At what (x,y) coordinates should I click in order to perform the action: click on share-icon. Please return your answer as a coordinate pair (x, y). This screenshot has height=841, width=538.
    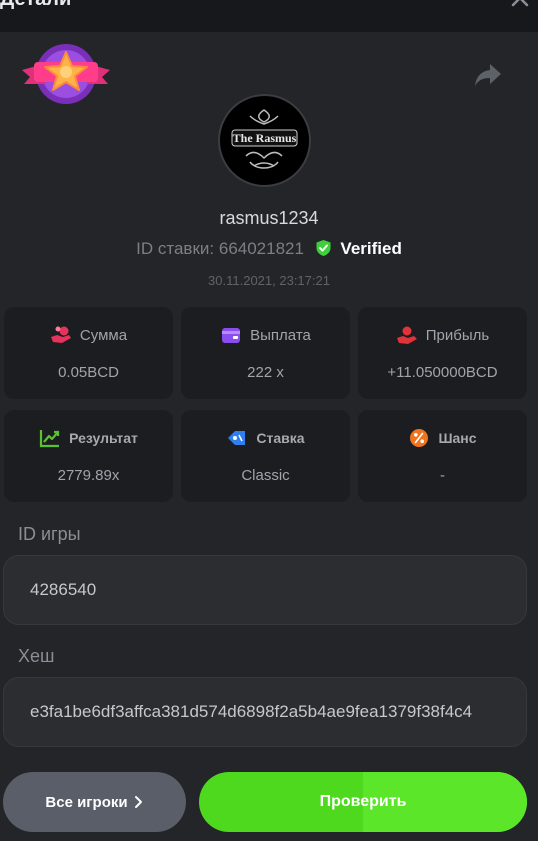
    Looking at the image, I should click on (488, 75).